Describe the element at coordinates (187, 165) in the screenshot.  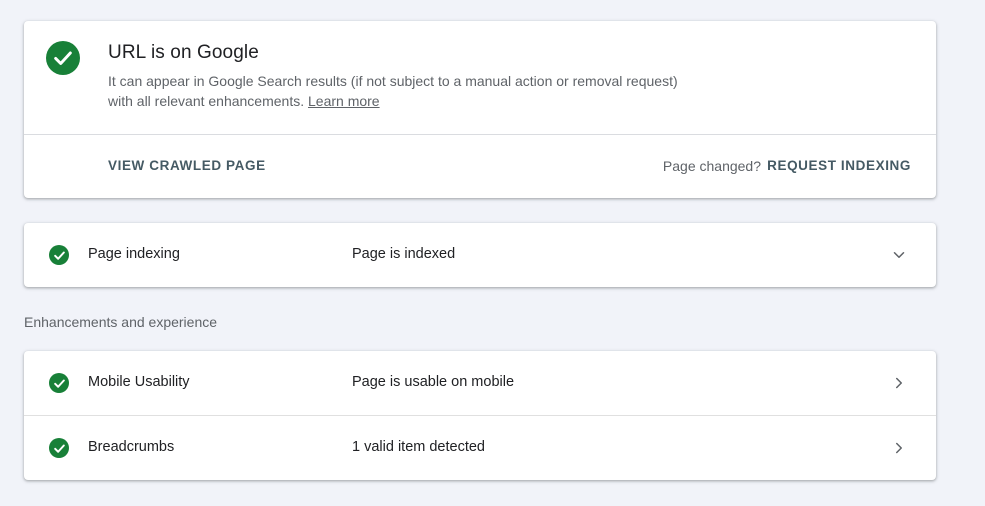
I see `view-crawled-page-button: VIEW CRAWLED PAGE` at that location.